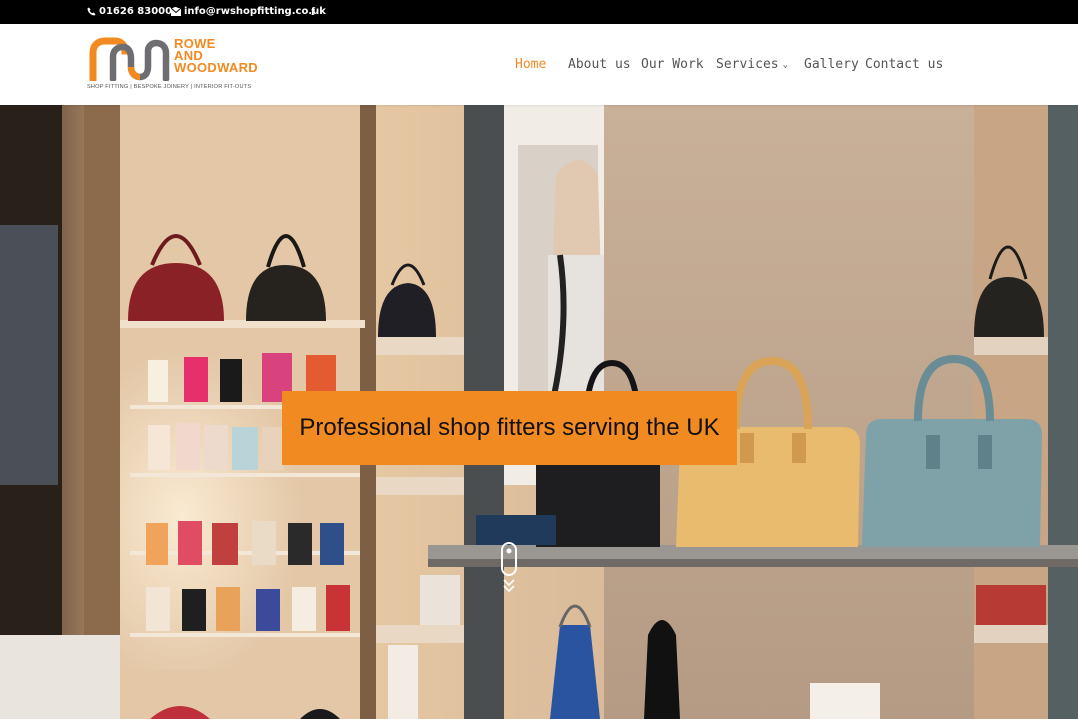  I want to click on email-link: info@rwshopfitting.co.uk, so click(248, 11).